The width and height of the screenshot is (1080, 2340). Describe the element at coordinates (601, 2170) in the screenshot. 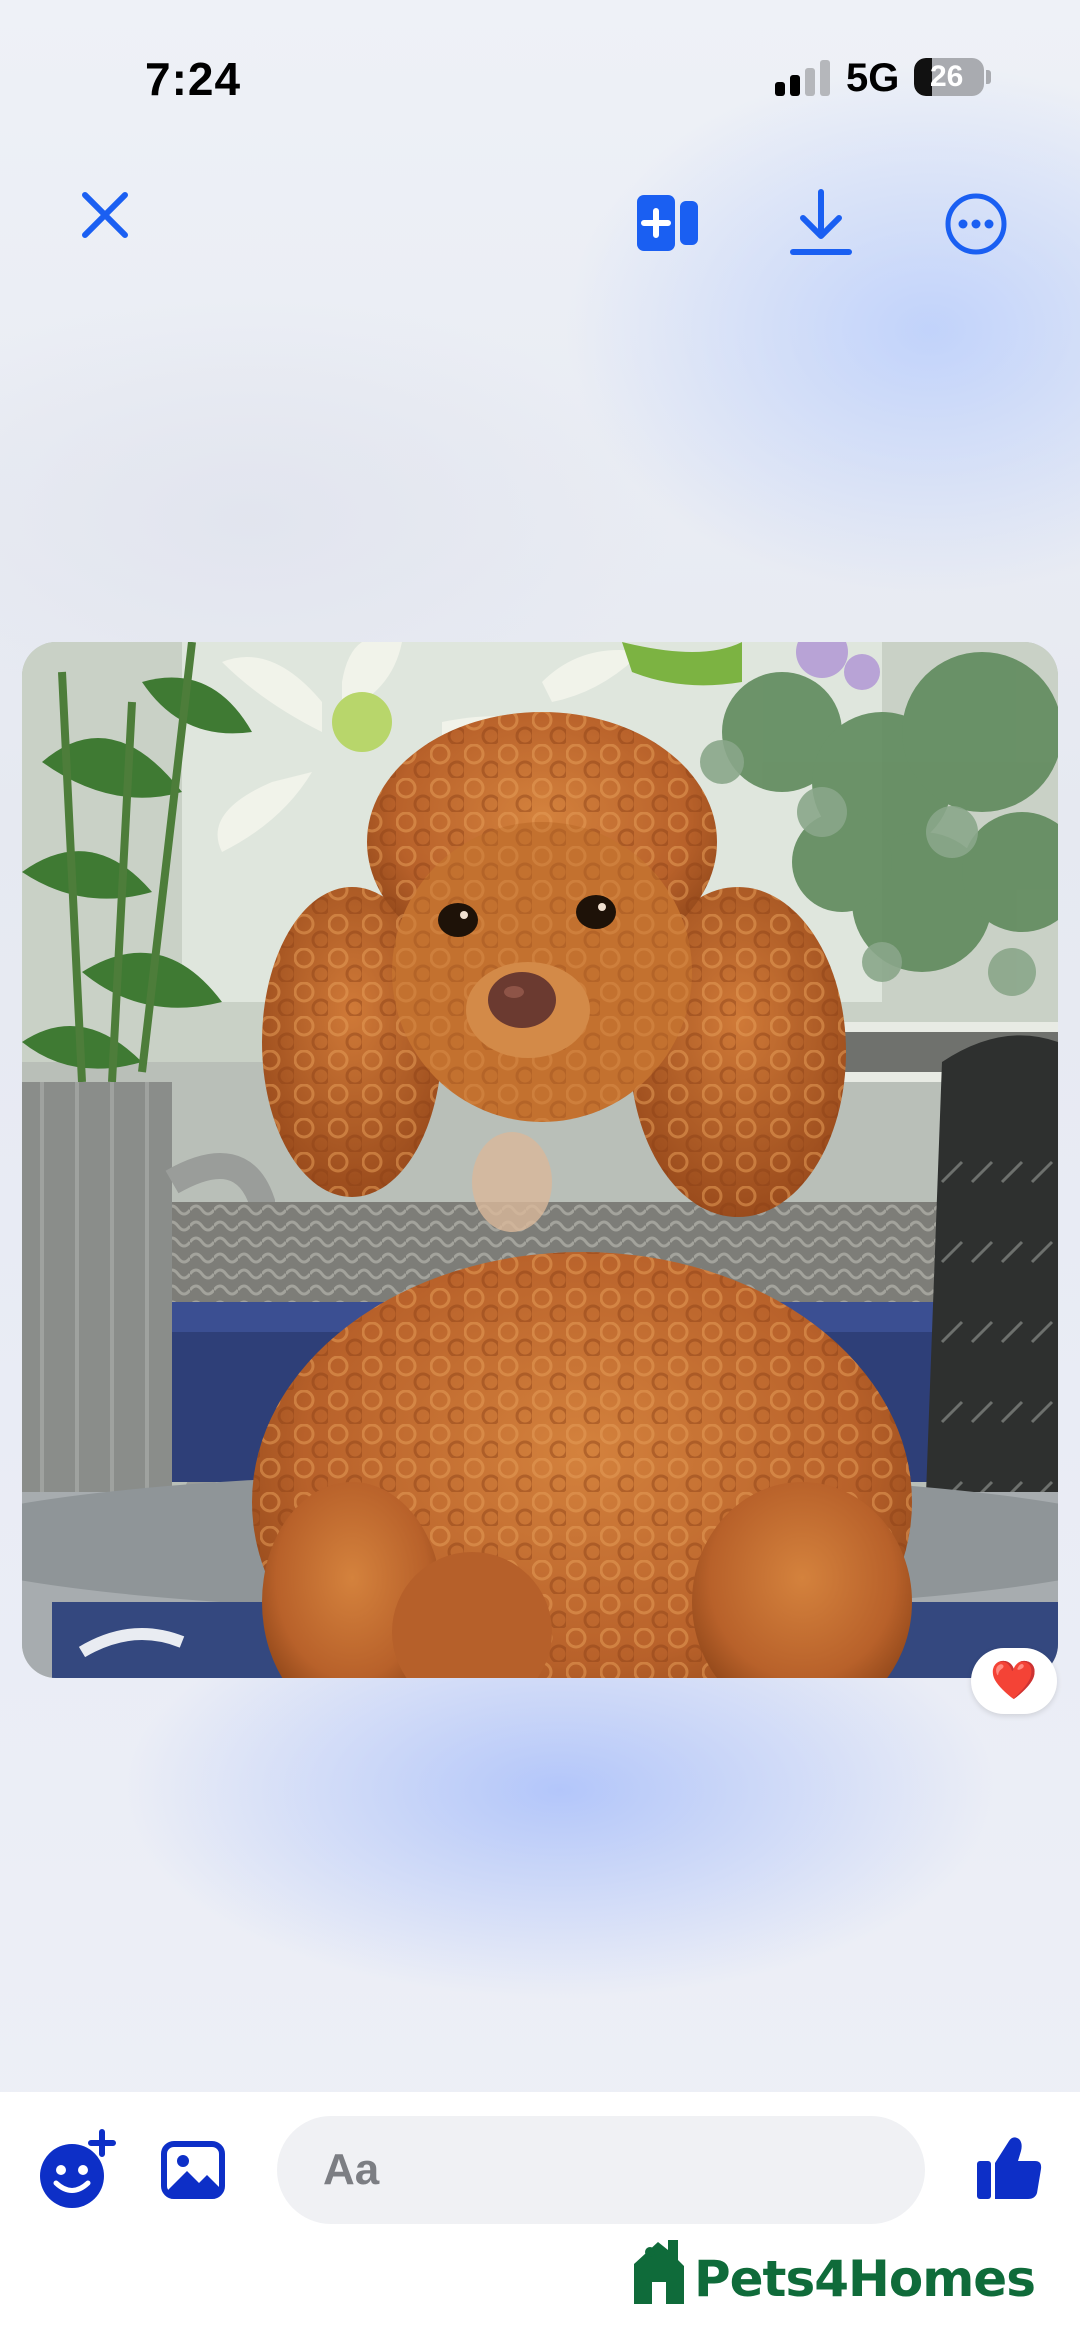

I see `message-input` at that location.